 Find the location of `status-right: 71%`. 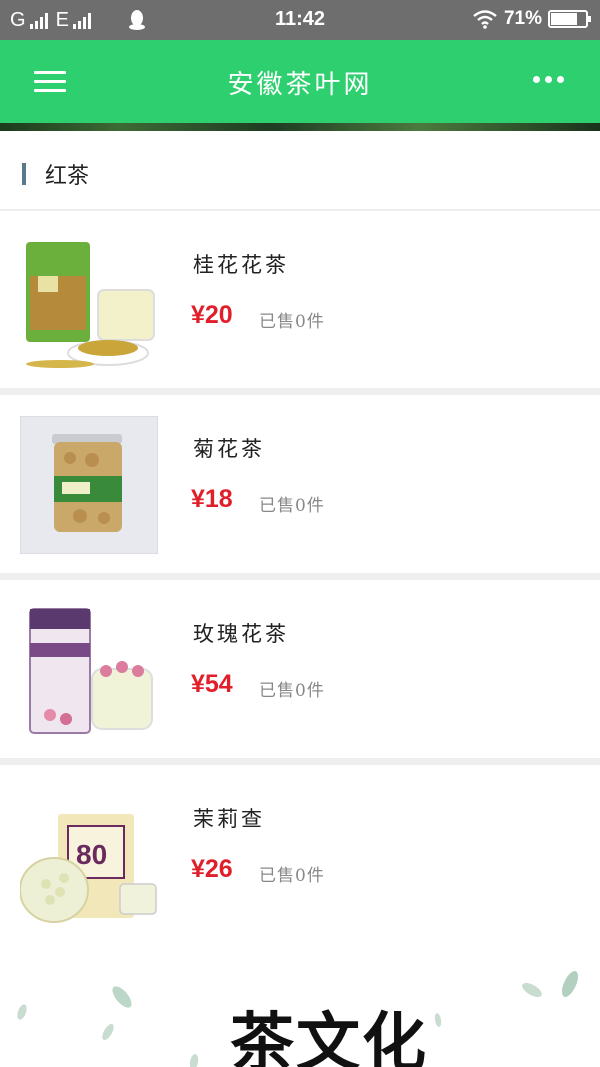

status-right: 71% is located at coordinates (531, 19).